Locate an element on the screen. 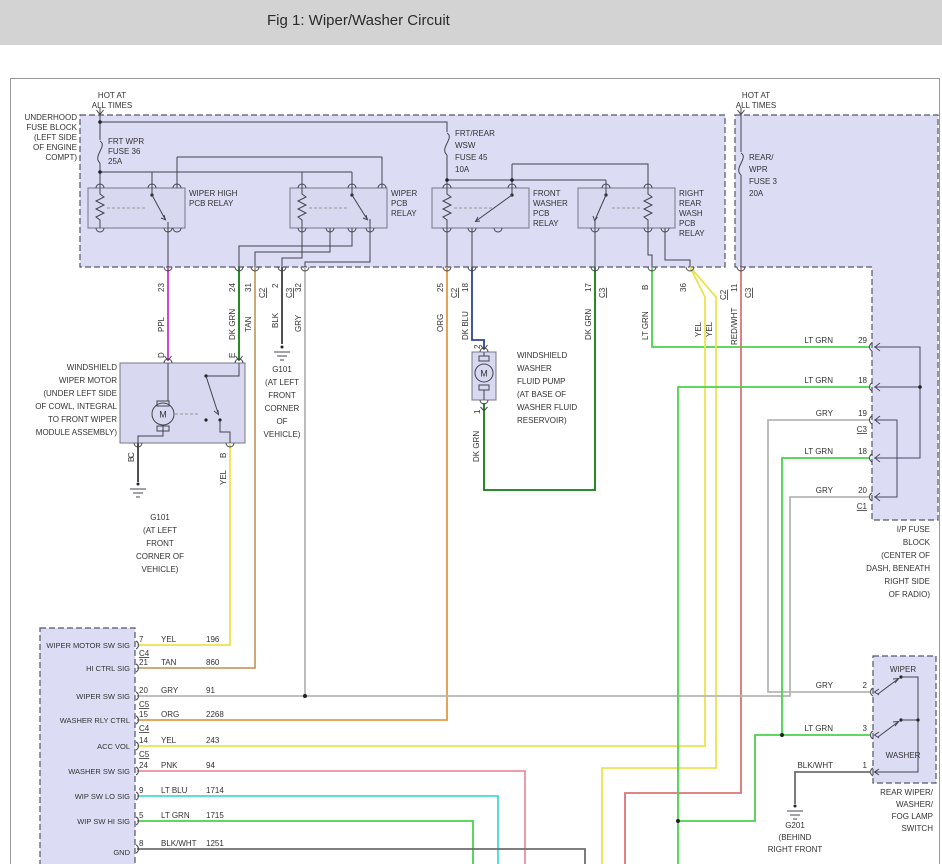 This screenshot has width=942, height=864. motor-pin-d: D is located at coordinates (161, 355).